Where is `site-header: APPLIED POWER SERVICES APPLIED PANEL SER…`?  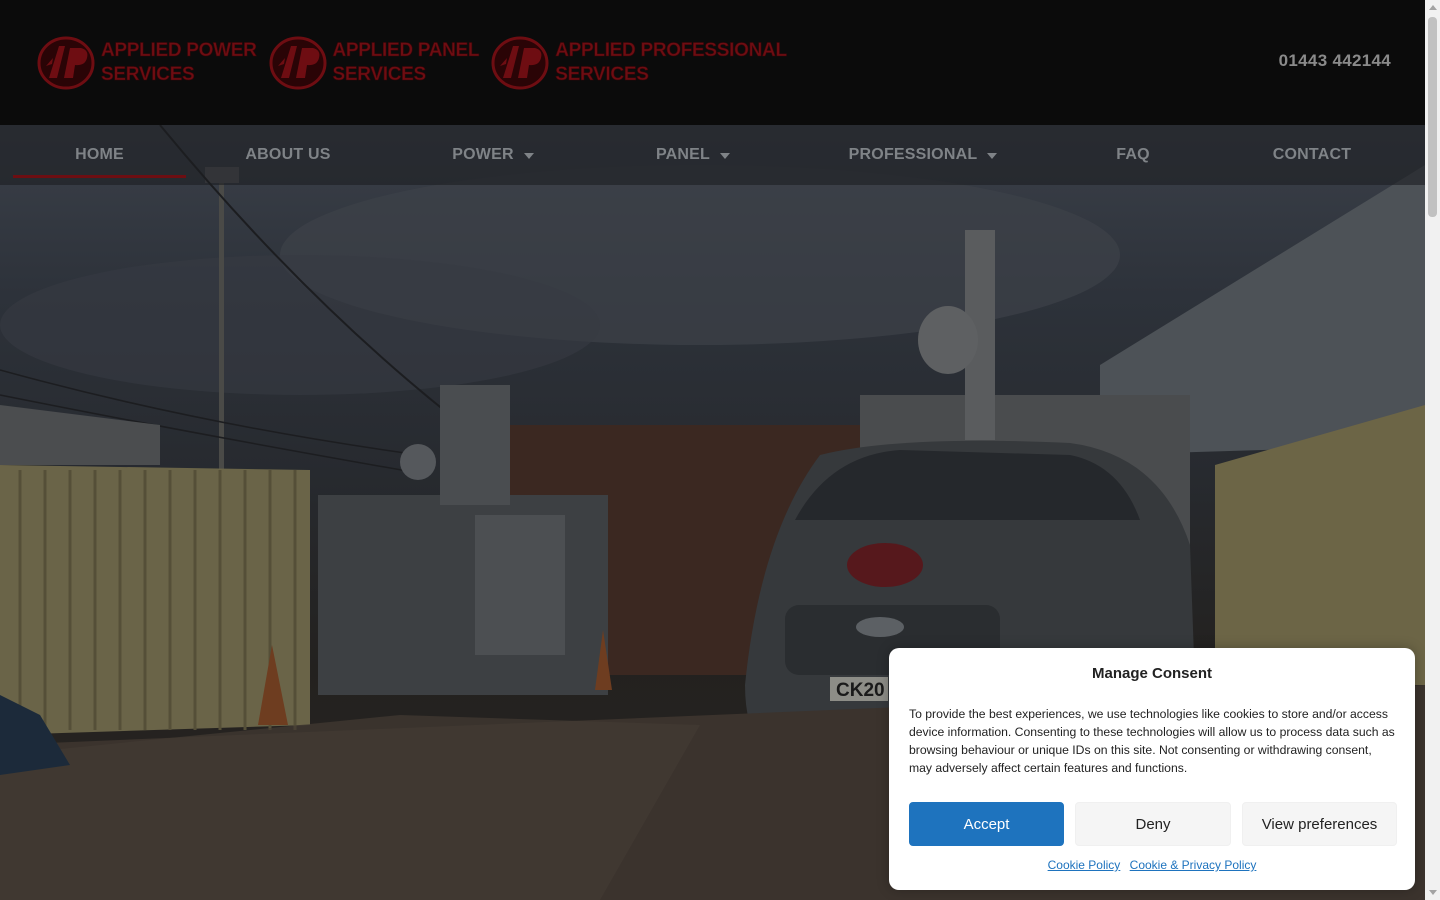 site-header: APPLIED POWER SERVICES APPLIED PANEL SER… is located at coordinates (712, 62).